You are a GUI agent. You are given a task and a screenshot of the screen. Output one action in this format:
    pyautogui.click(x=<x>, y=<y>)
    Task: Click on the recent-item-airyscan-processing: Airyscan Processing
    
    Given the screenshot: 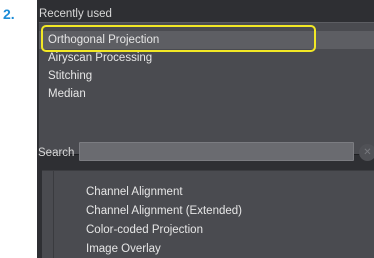 What is the action you would take?
    pyautogui.click(x=206, y=58)
    